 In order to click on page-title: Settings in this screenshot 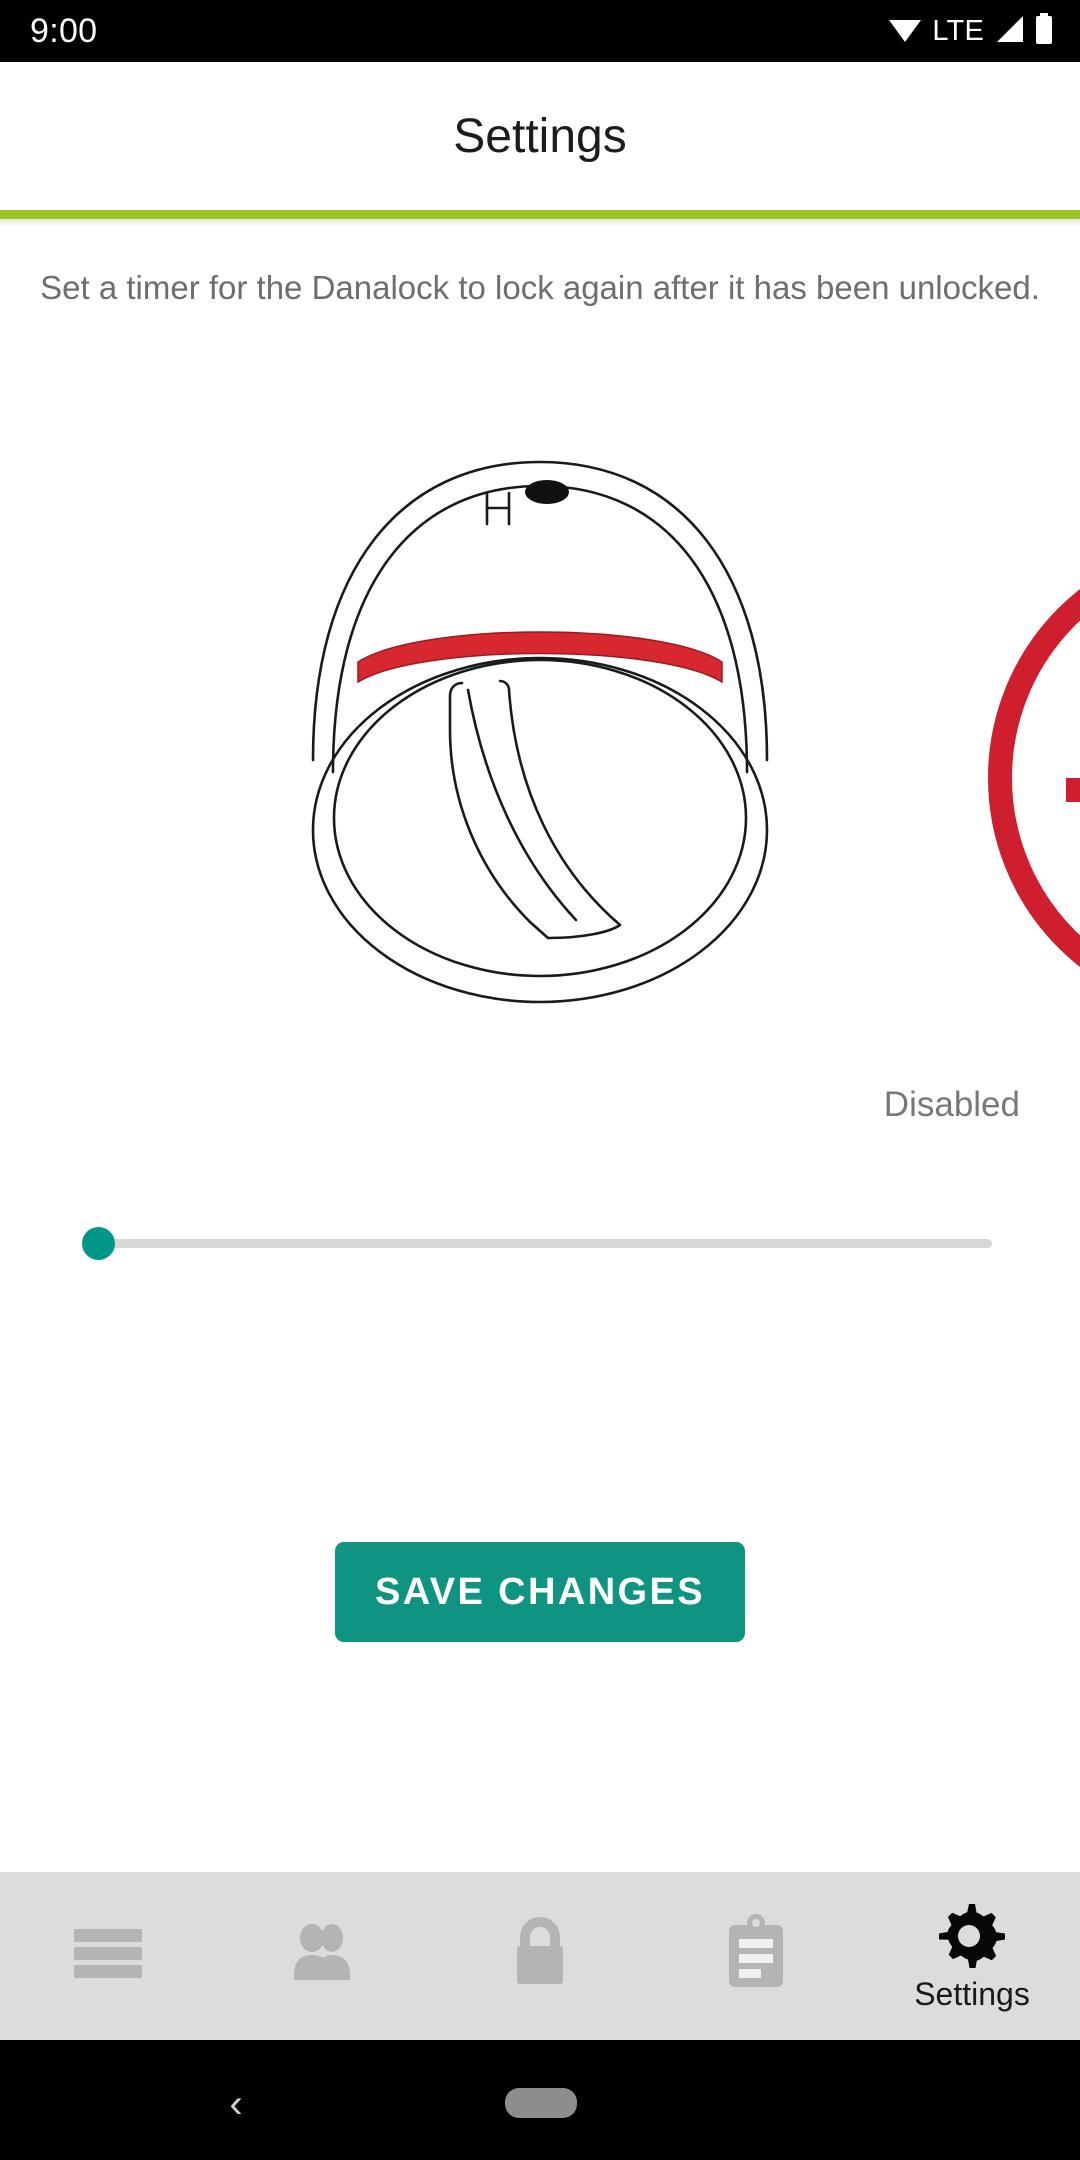, I will do `click(540, 136)`.